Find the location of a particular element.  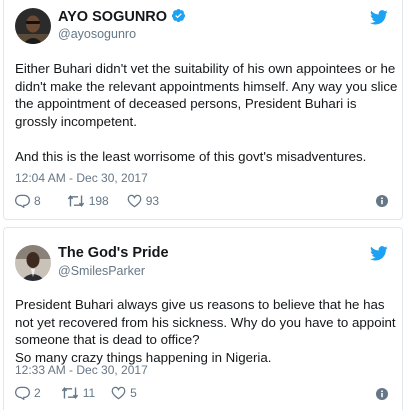

reply-button: 8 is located at coordinates (28, 201).